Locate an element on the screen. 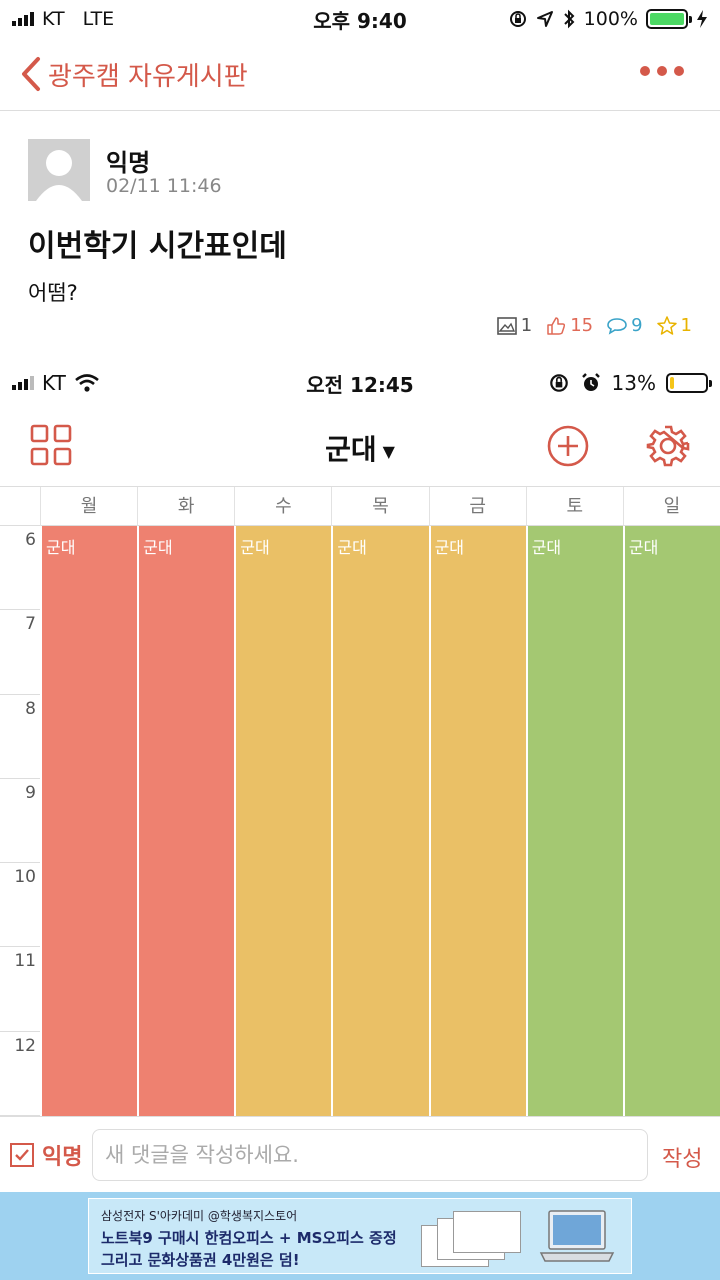 This screenshot has width=720, height=1280. carrier-label: KT is located at coordinates (53, 19).